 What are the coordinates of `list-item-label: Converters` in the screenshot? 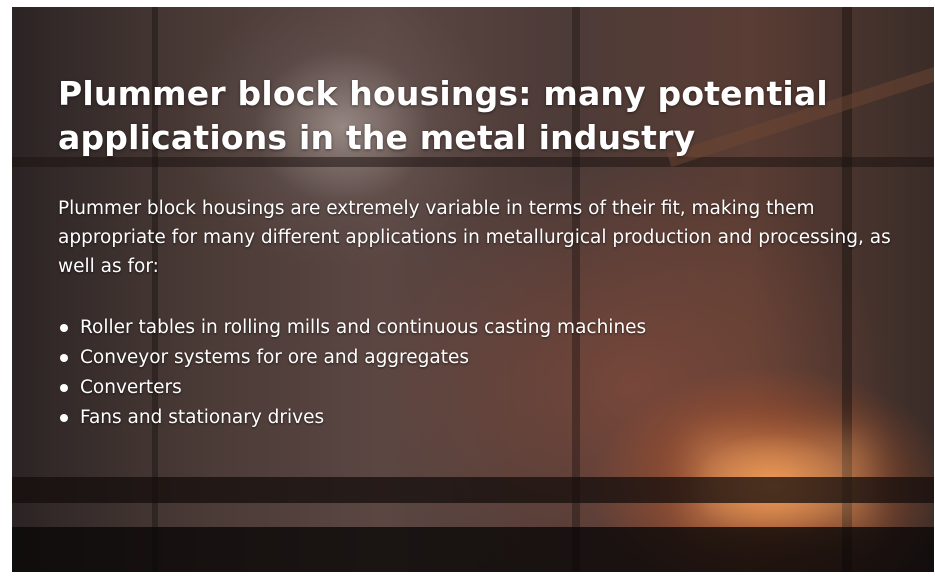 It's located at (131, 387).